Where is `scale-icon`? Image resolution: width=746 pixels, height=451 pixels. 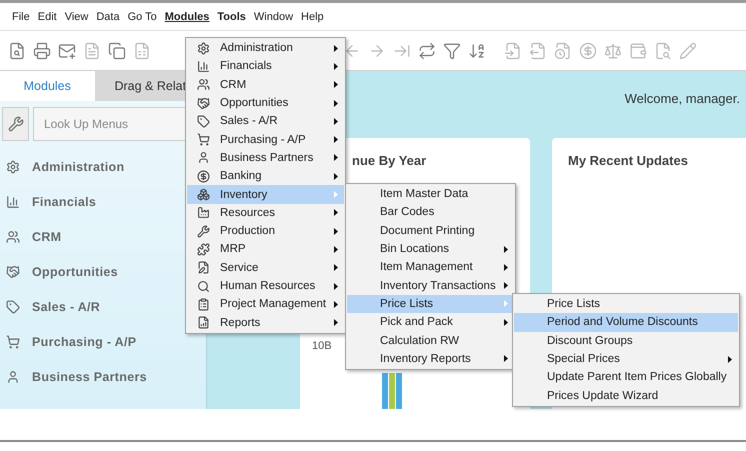 scale-icon is located at coordinates (613, 51).